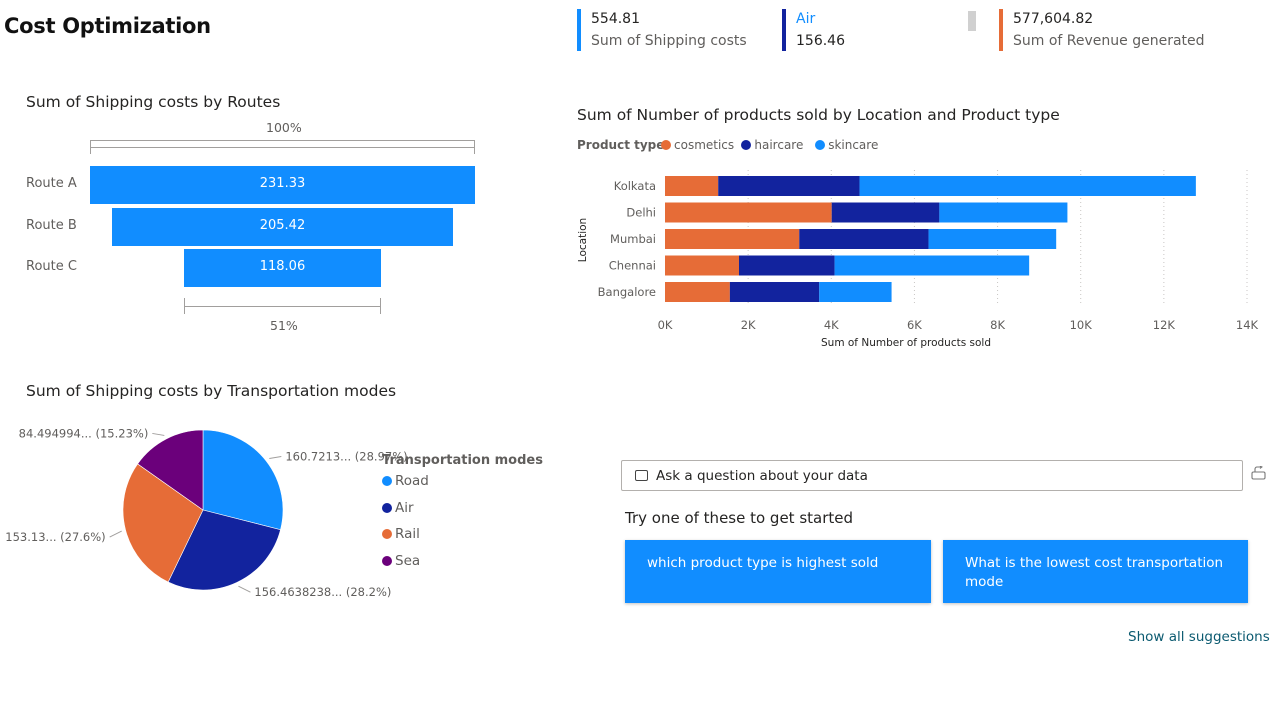 Image resolution: width=1286 pixels, height=705 pixels. I want to click on legend-item-haircare: haircare, so click(772, 145).